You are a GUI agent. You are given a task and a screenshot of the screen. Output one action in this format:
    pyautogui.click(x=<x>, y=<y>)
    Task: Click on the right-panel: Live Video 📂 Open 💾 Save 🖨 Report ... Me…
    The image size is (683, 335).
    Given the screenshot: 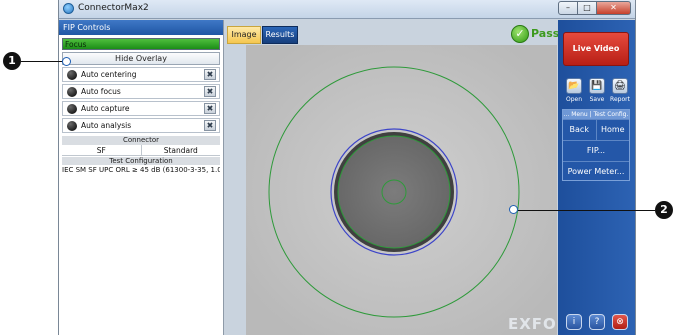 What is the action you would take?
    pyautogui.click(x=596, y=177)
    